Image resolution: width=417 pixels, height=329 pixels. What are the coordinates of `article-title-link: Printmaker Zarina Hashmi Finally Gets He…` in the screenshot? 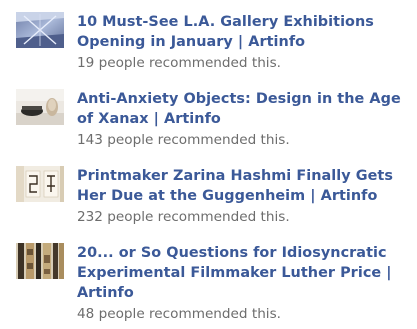 It's located at (244, 186).